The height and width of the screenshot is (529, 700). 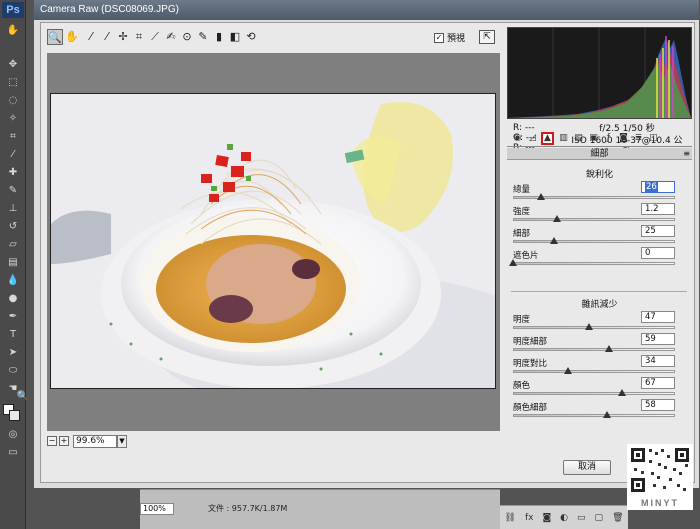 I want to click on slider-label: 明度, so click(x=522, y=320).